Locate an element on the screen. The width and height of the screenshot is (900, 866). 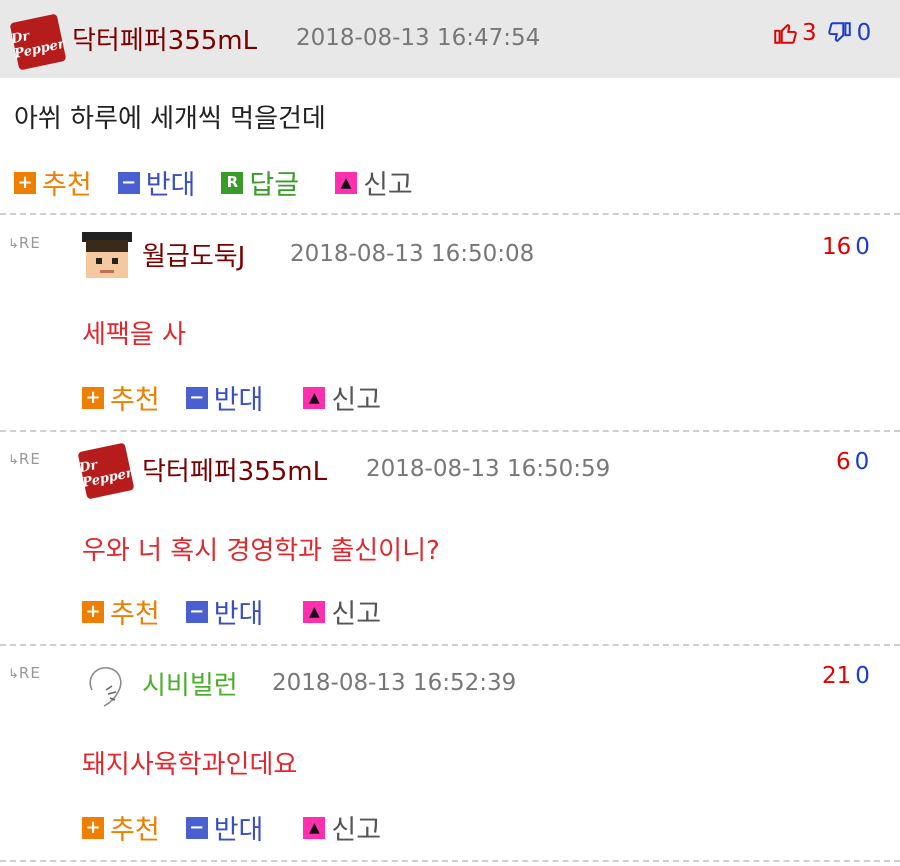
vote-counts: 16 0 is located at coordinates (846, 247).